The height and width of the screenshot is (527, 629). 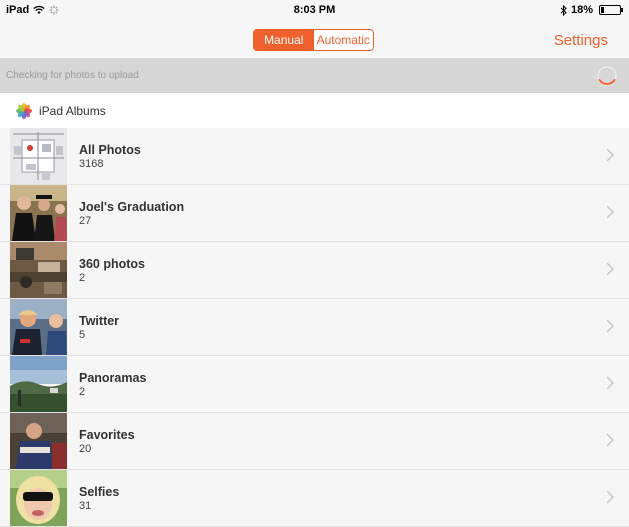 What do you see at coordinates (113, 378) in the screenshot?
I see `album-name: Panoramas` at bounding box center [113, 378].